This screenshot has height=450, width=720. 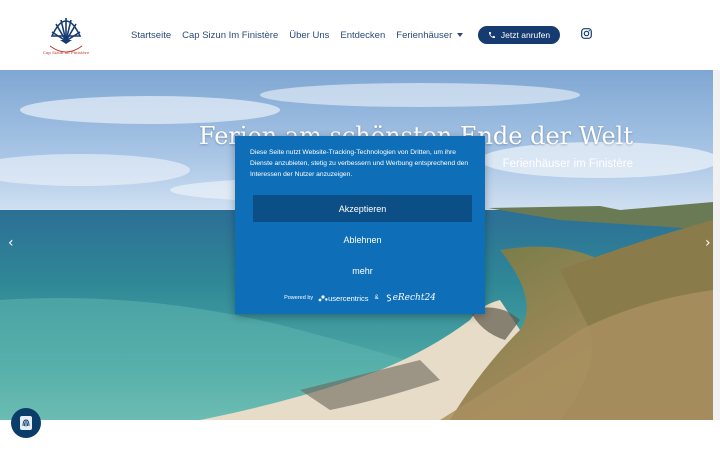 I want to click on call-now-button: Jetzt anrufen, so click(x=519, y=35).